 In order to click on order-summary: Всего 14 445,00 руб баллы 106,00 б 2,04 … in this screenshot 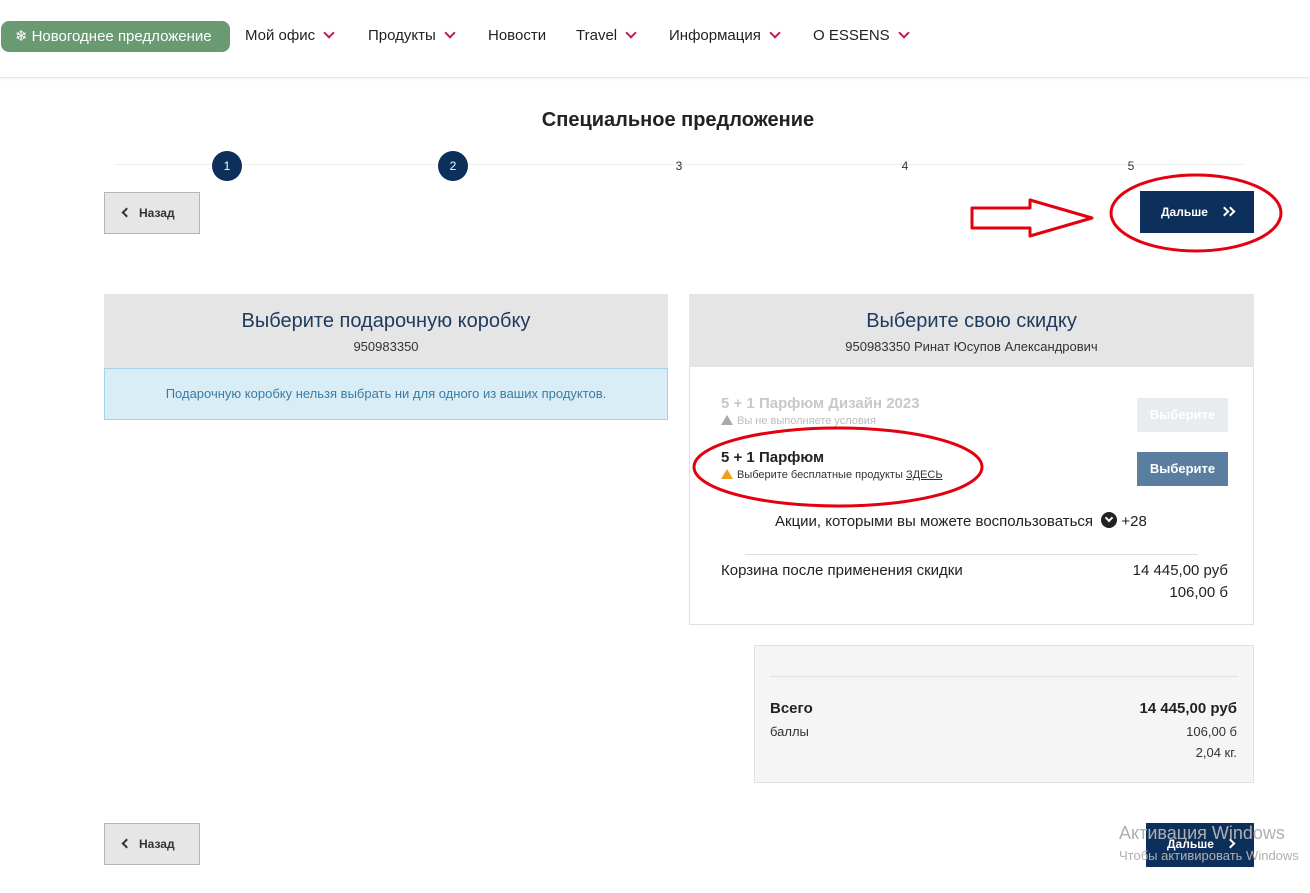, I will do `click(1004, 714)`.